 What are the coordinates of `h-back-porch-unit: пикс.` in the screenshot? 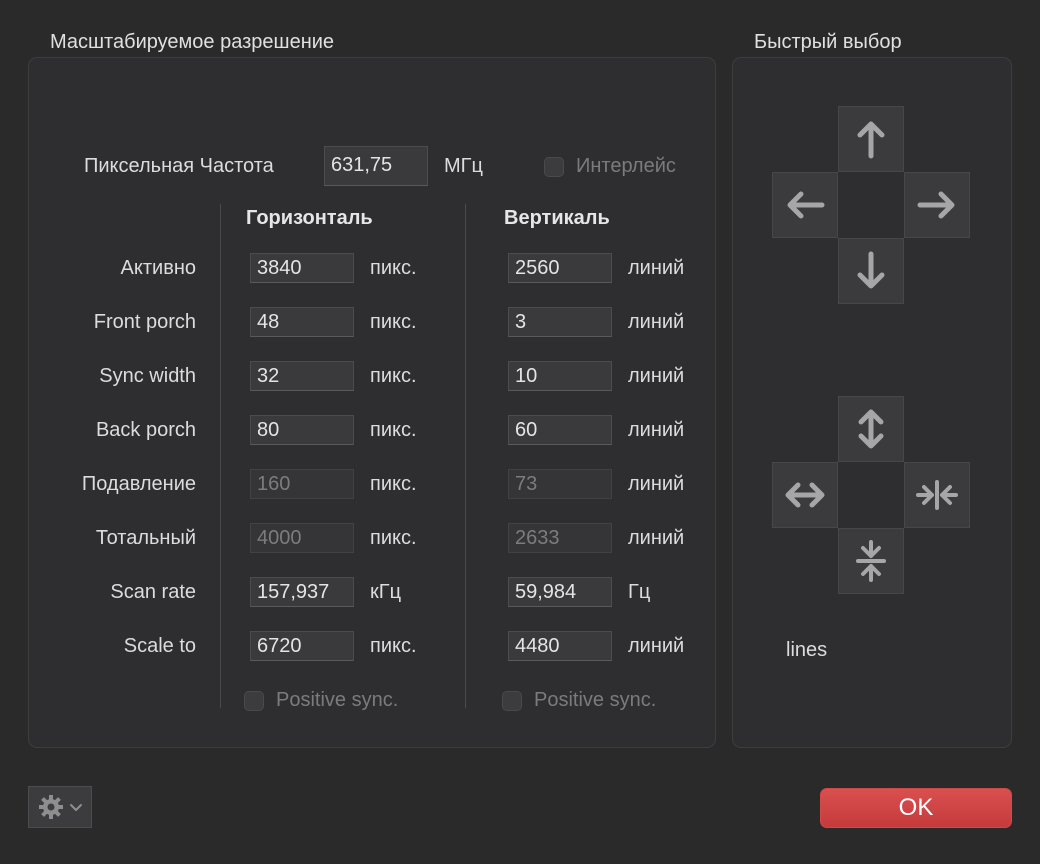 It's located at (393, 430).